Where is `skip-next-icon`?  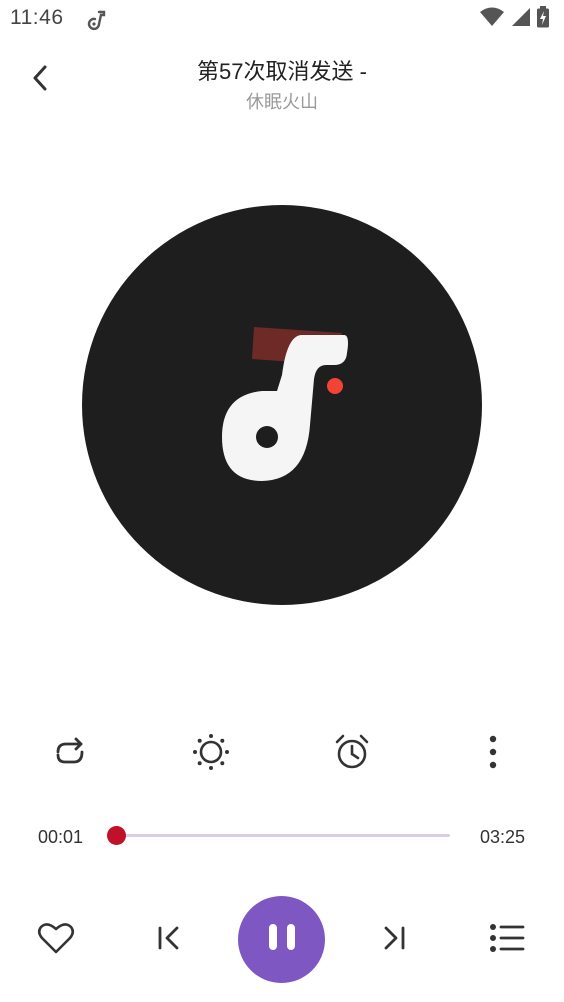 skip-next-icon is located at coordinates (394, 940).